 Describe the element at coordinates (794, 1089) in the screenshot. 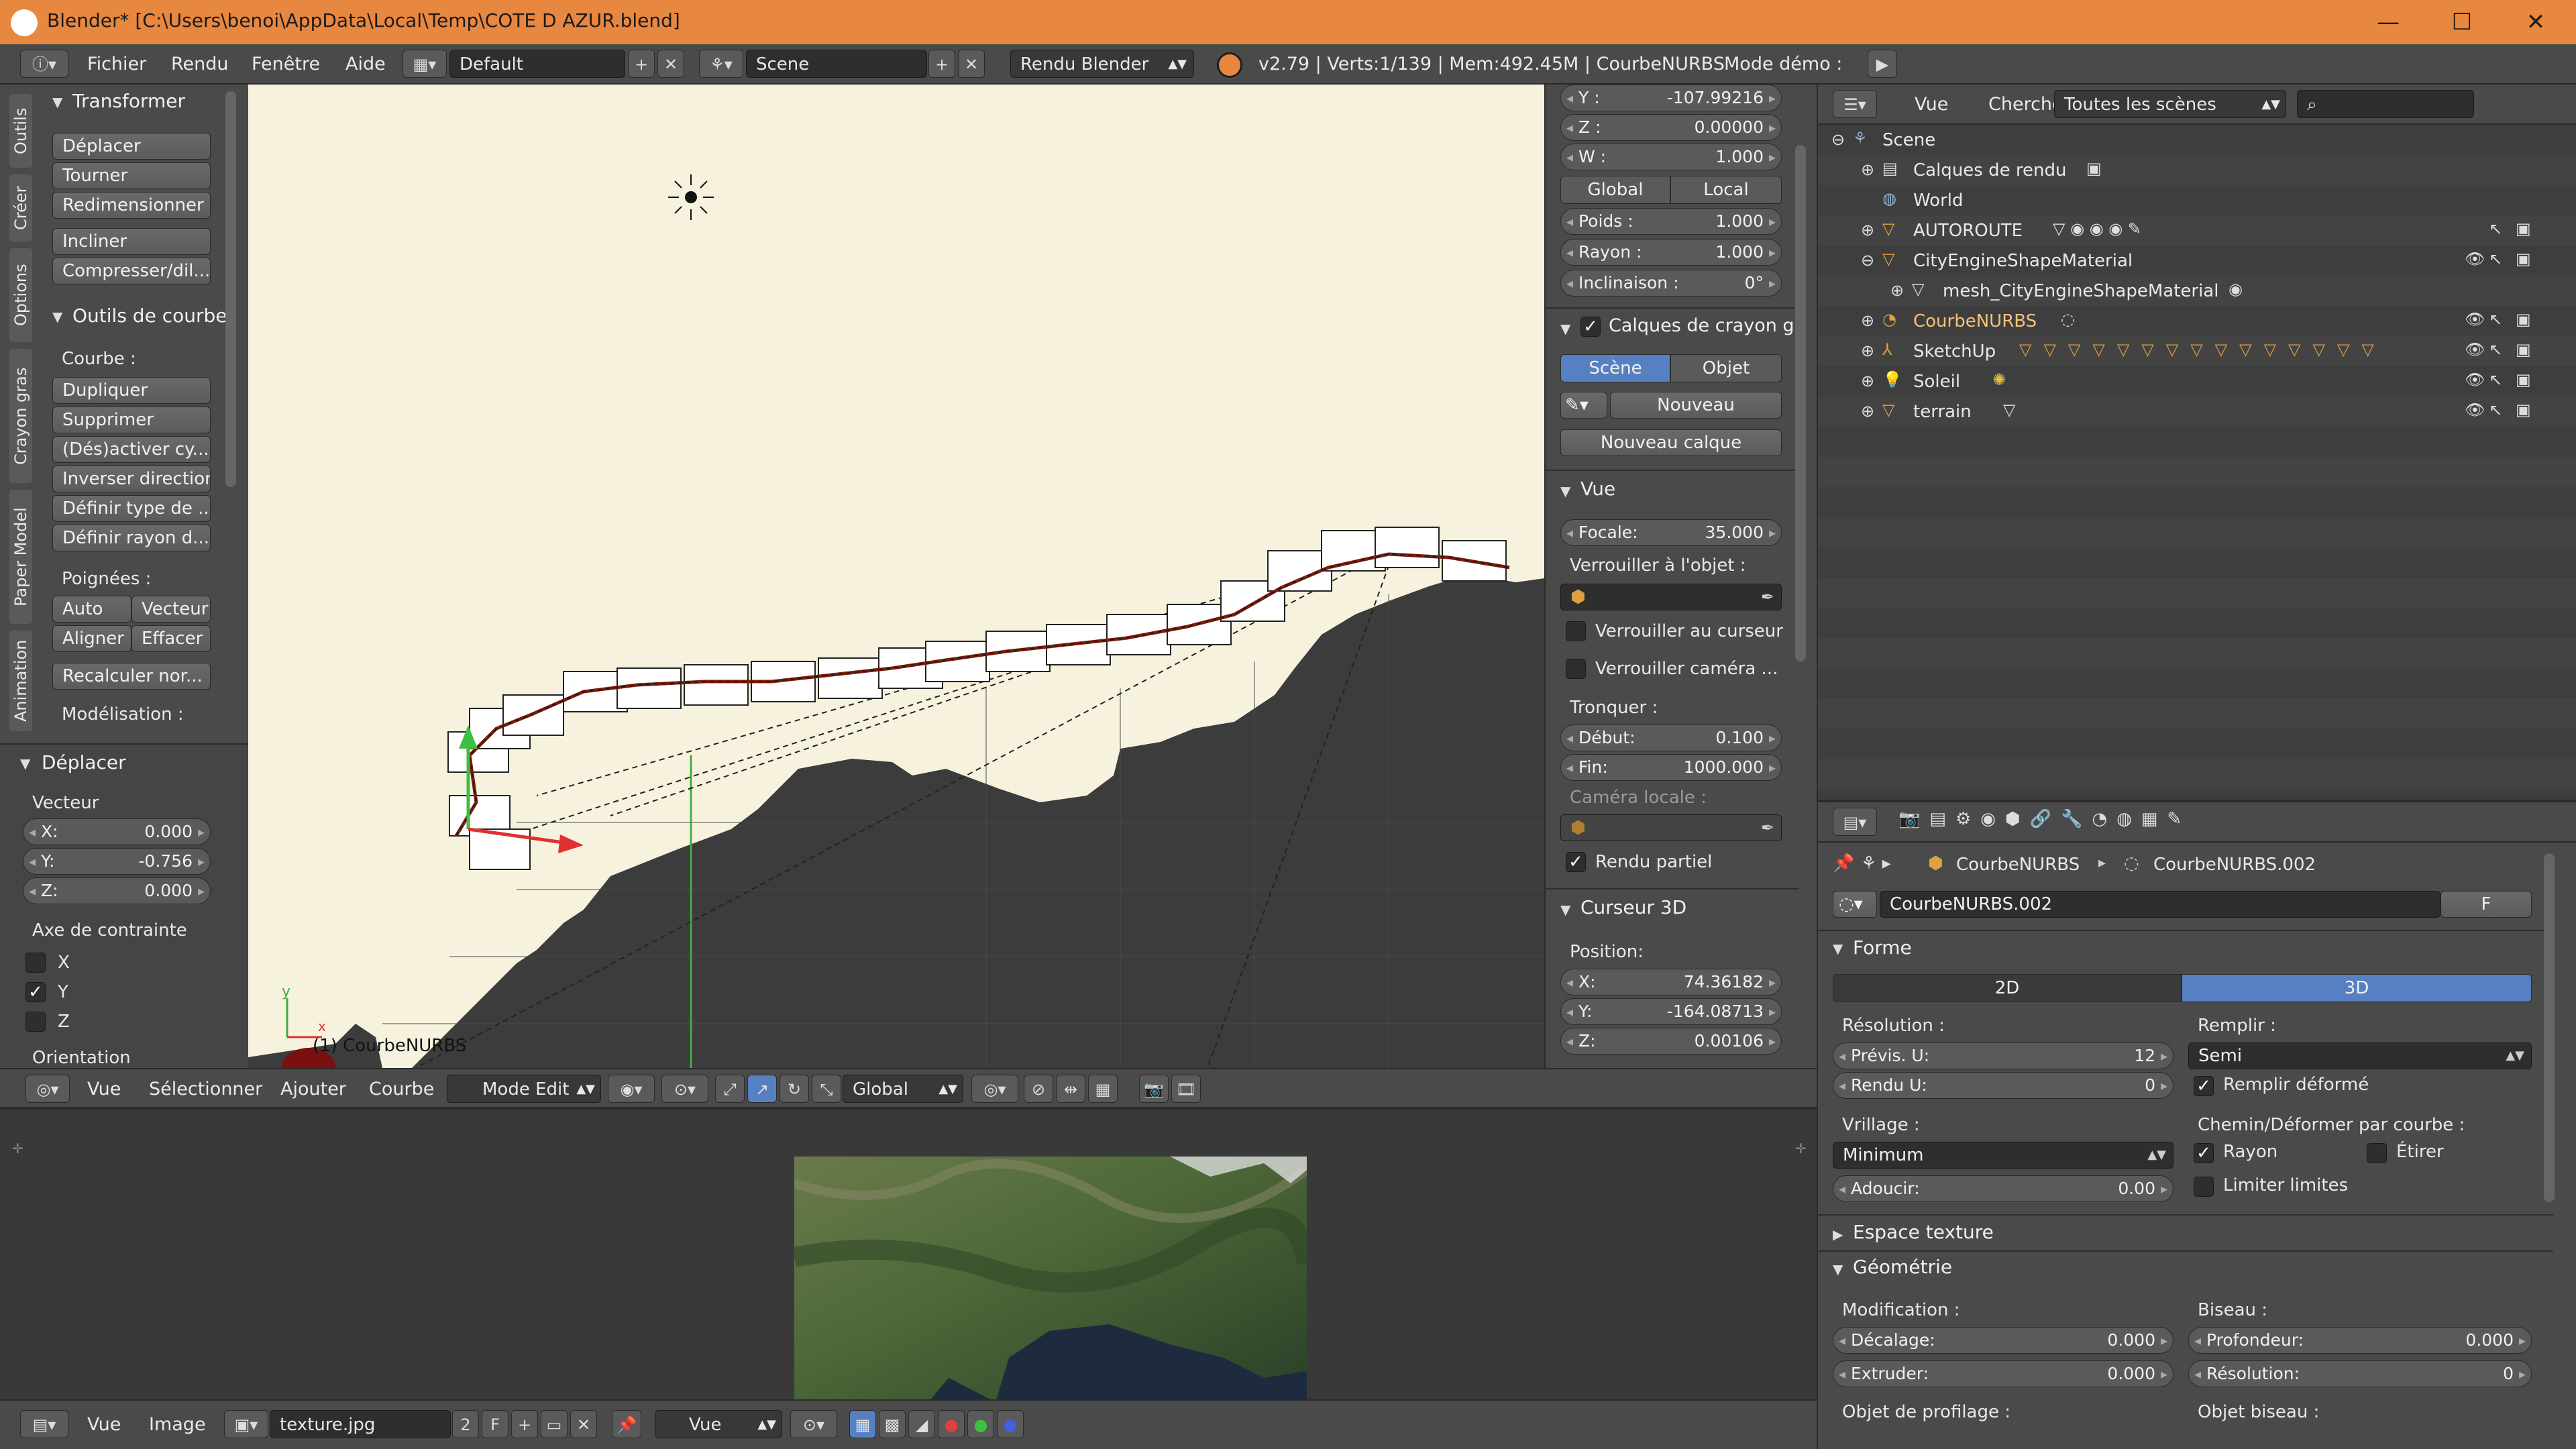

I see `rotate-manipulator-icon: ↻` at that location.